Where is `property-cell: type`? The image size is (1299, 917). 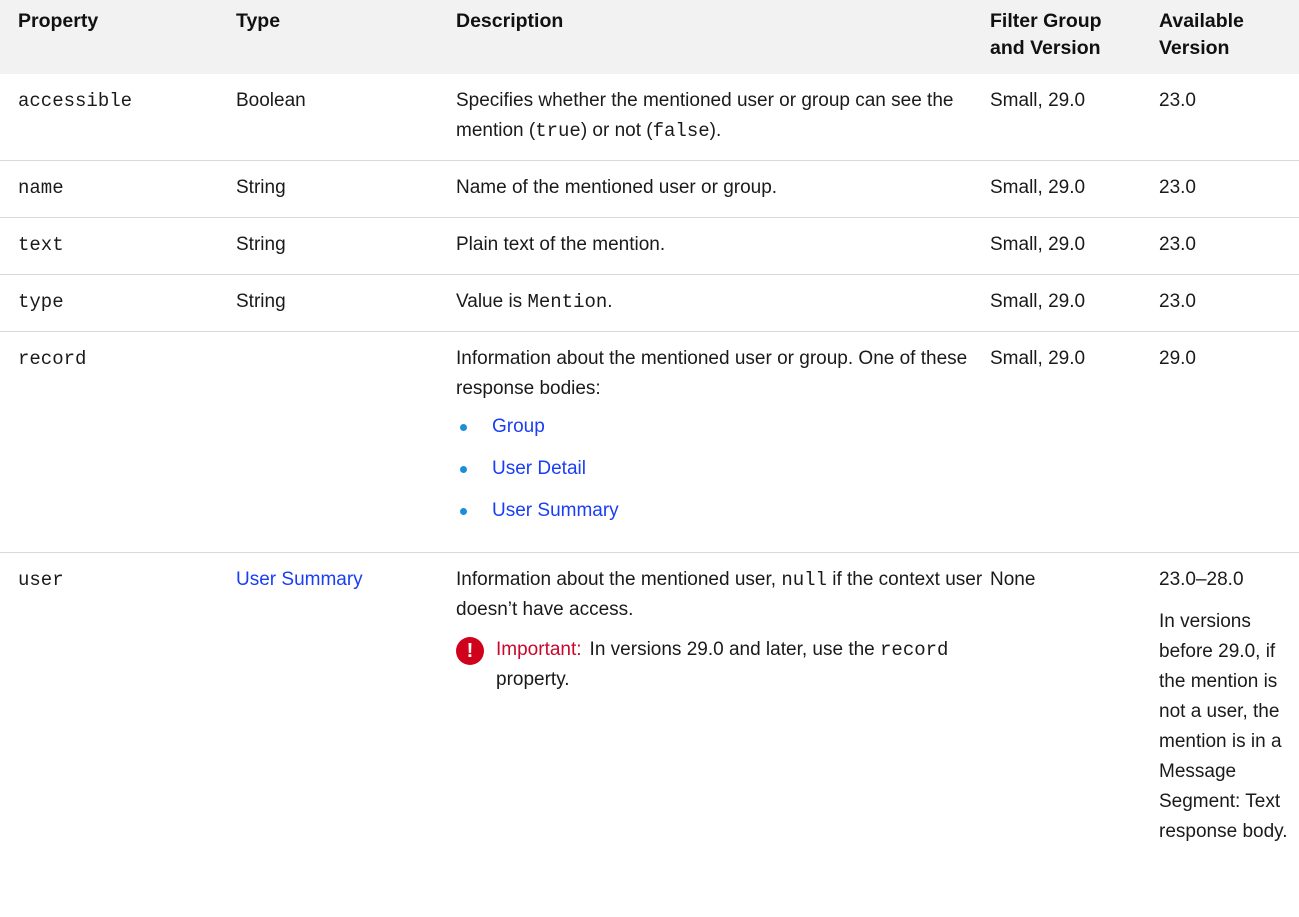 property-cell: type is located at coordinates (109, 303).